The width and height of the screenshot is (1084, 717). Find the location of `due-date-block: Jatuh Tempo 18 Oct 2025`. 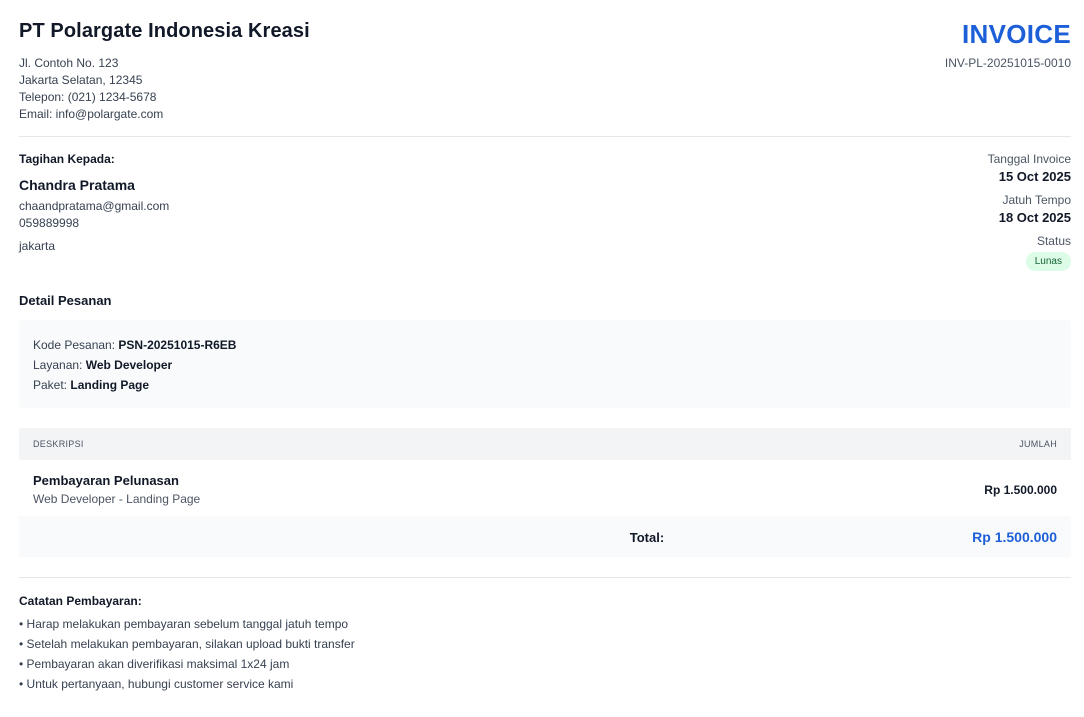

due-date-block: Jatuh Tempo 18 Oct 2025 is located at coordinates (1029, 209).